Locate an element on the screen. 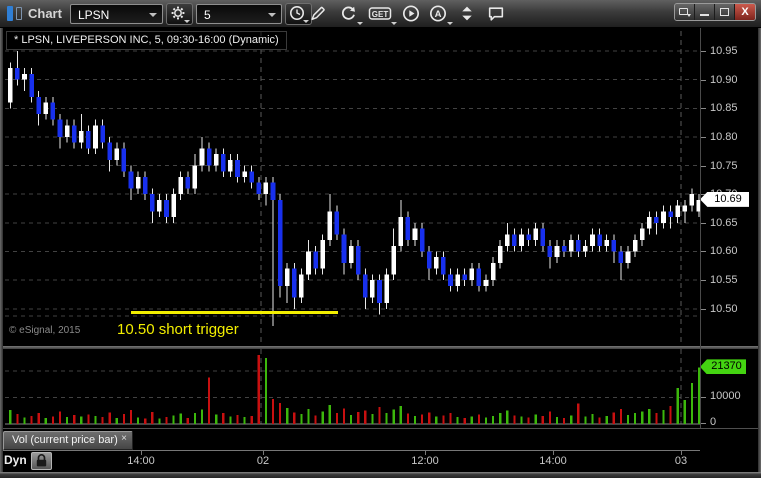 The width and height of the screenshot is (761, 478). time-axis-line is located at coordinates (351, 450).